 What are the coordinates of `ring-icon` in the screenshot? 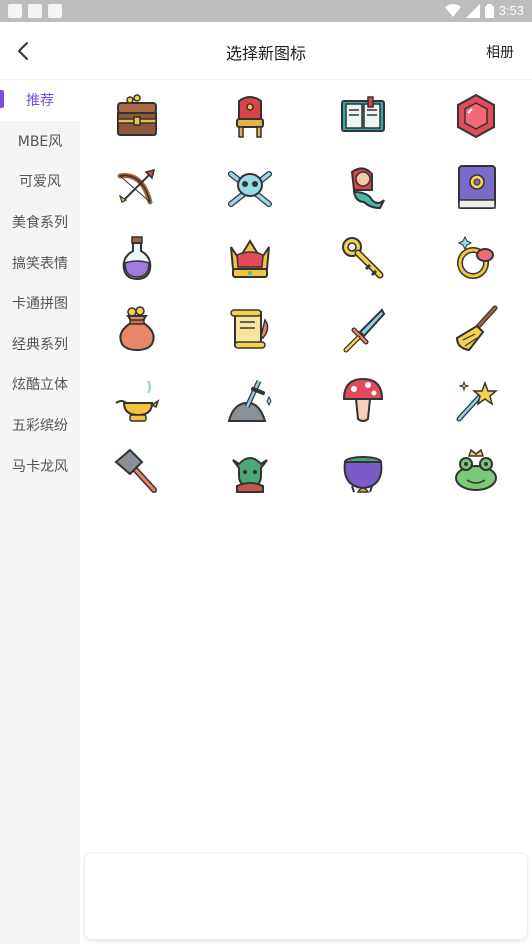 It's located at (475, 257).